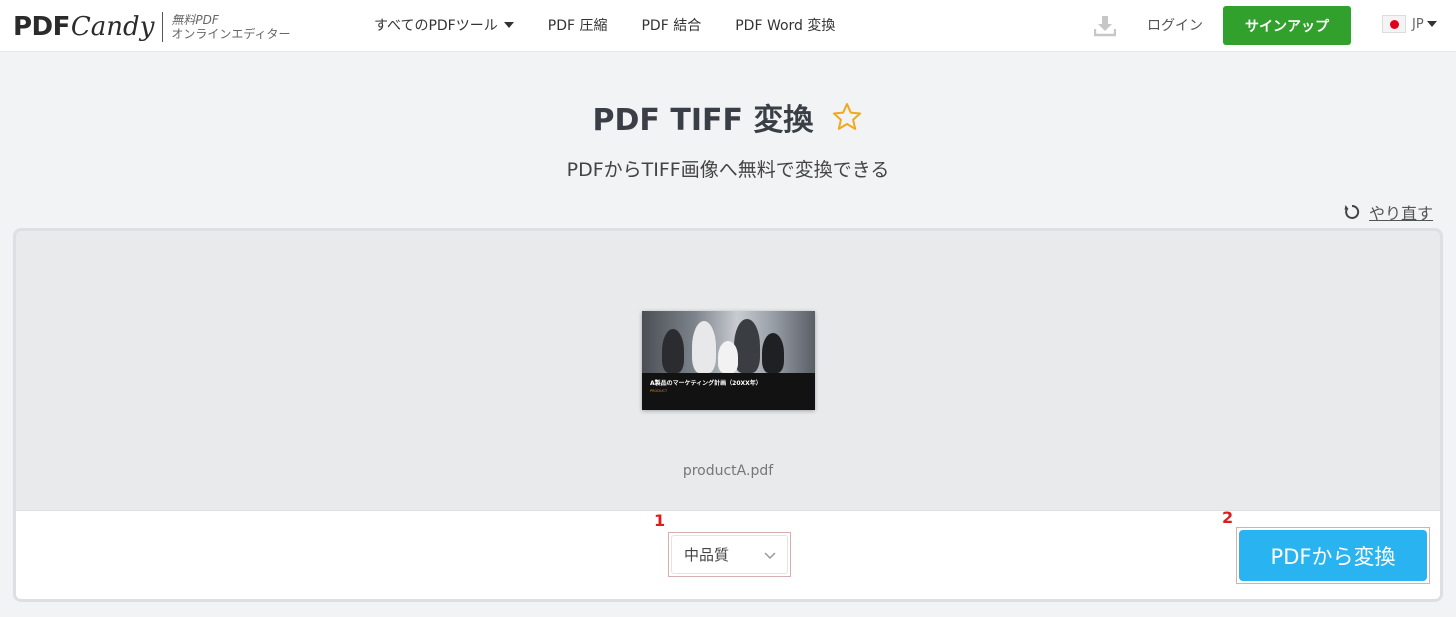 The image size is (1456, 617). Describe the element at coordinates (847, 117) in the screenshot. I see `star-favorite-icon` at that location.